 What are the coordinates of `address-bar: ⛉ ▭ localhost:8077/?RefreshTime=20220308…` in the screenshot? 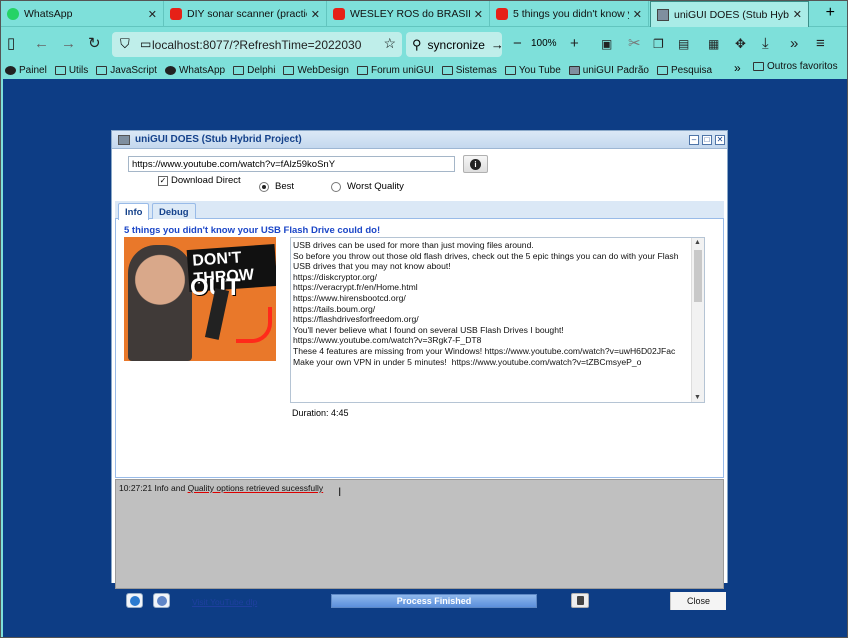 It's located at (257, 44).